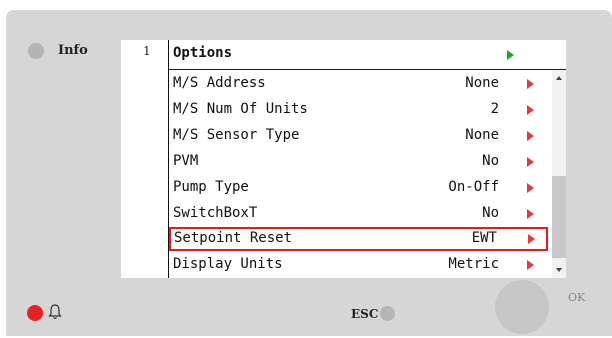 Image resolution: width=612 pixels, height=338 pixels. Describe the element at coordinates (359, 188) in the screenshot. I see `menu-row-pump-type: Pump Type On-Off` at that location.